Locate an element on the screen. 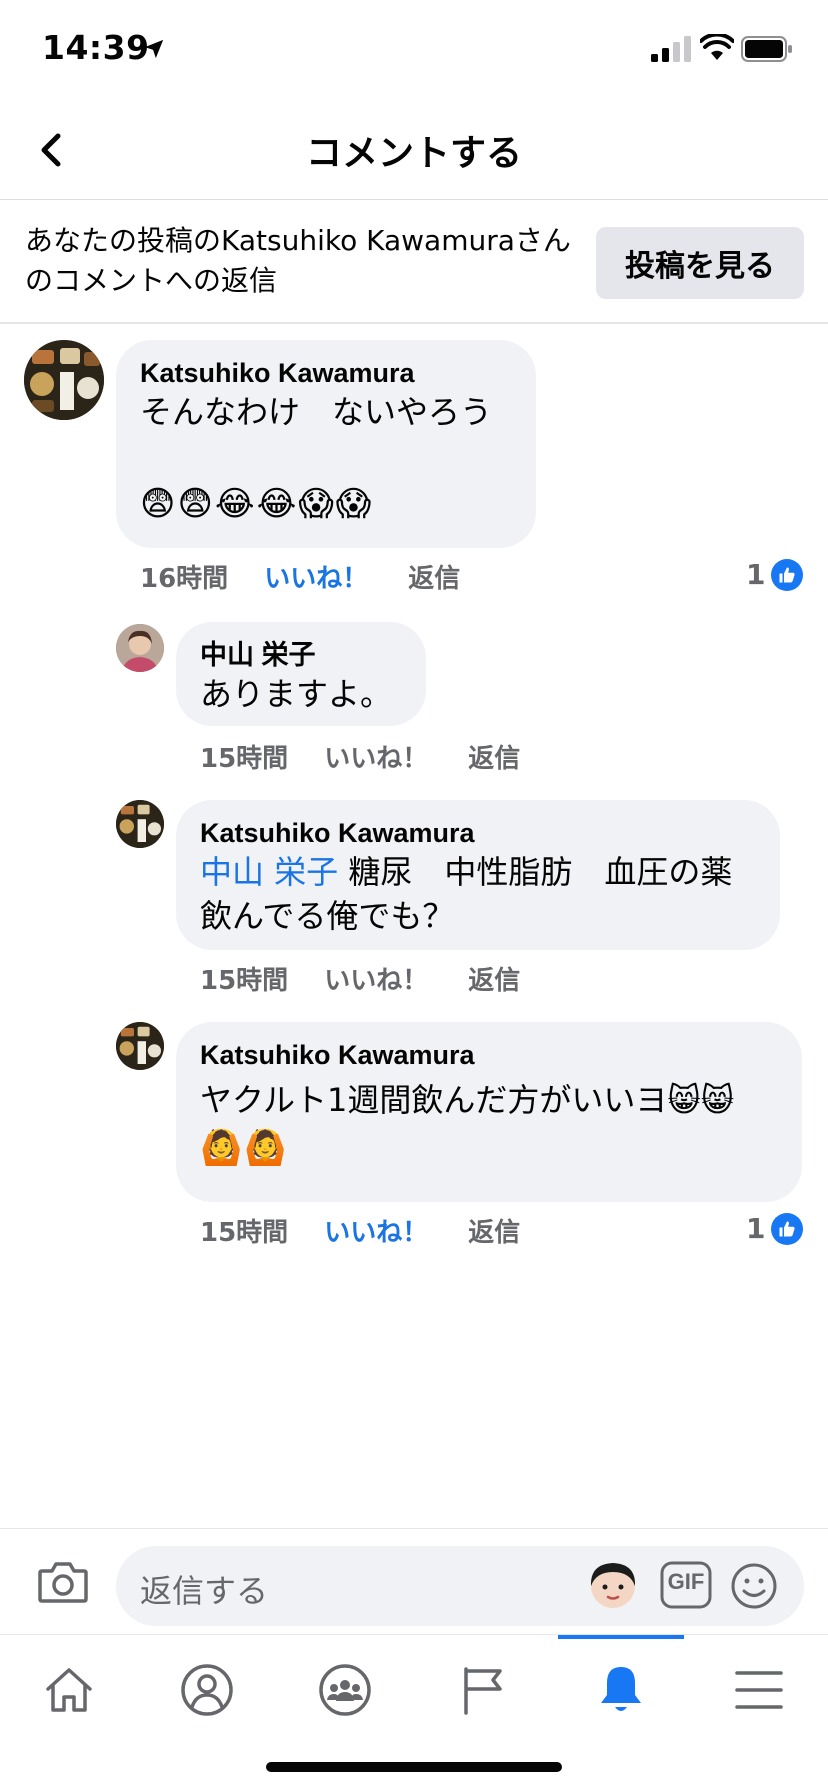  view-post-button: 投稿を見る is located at coordinates (700, 263).